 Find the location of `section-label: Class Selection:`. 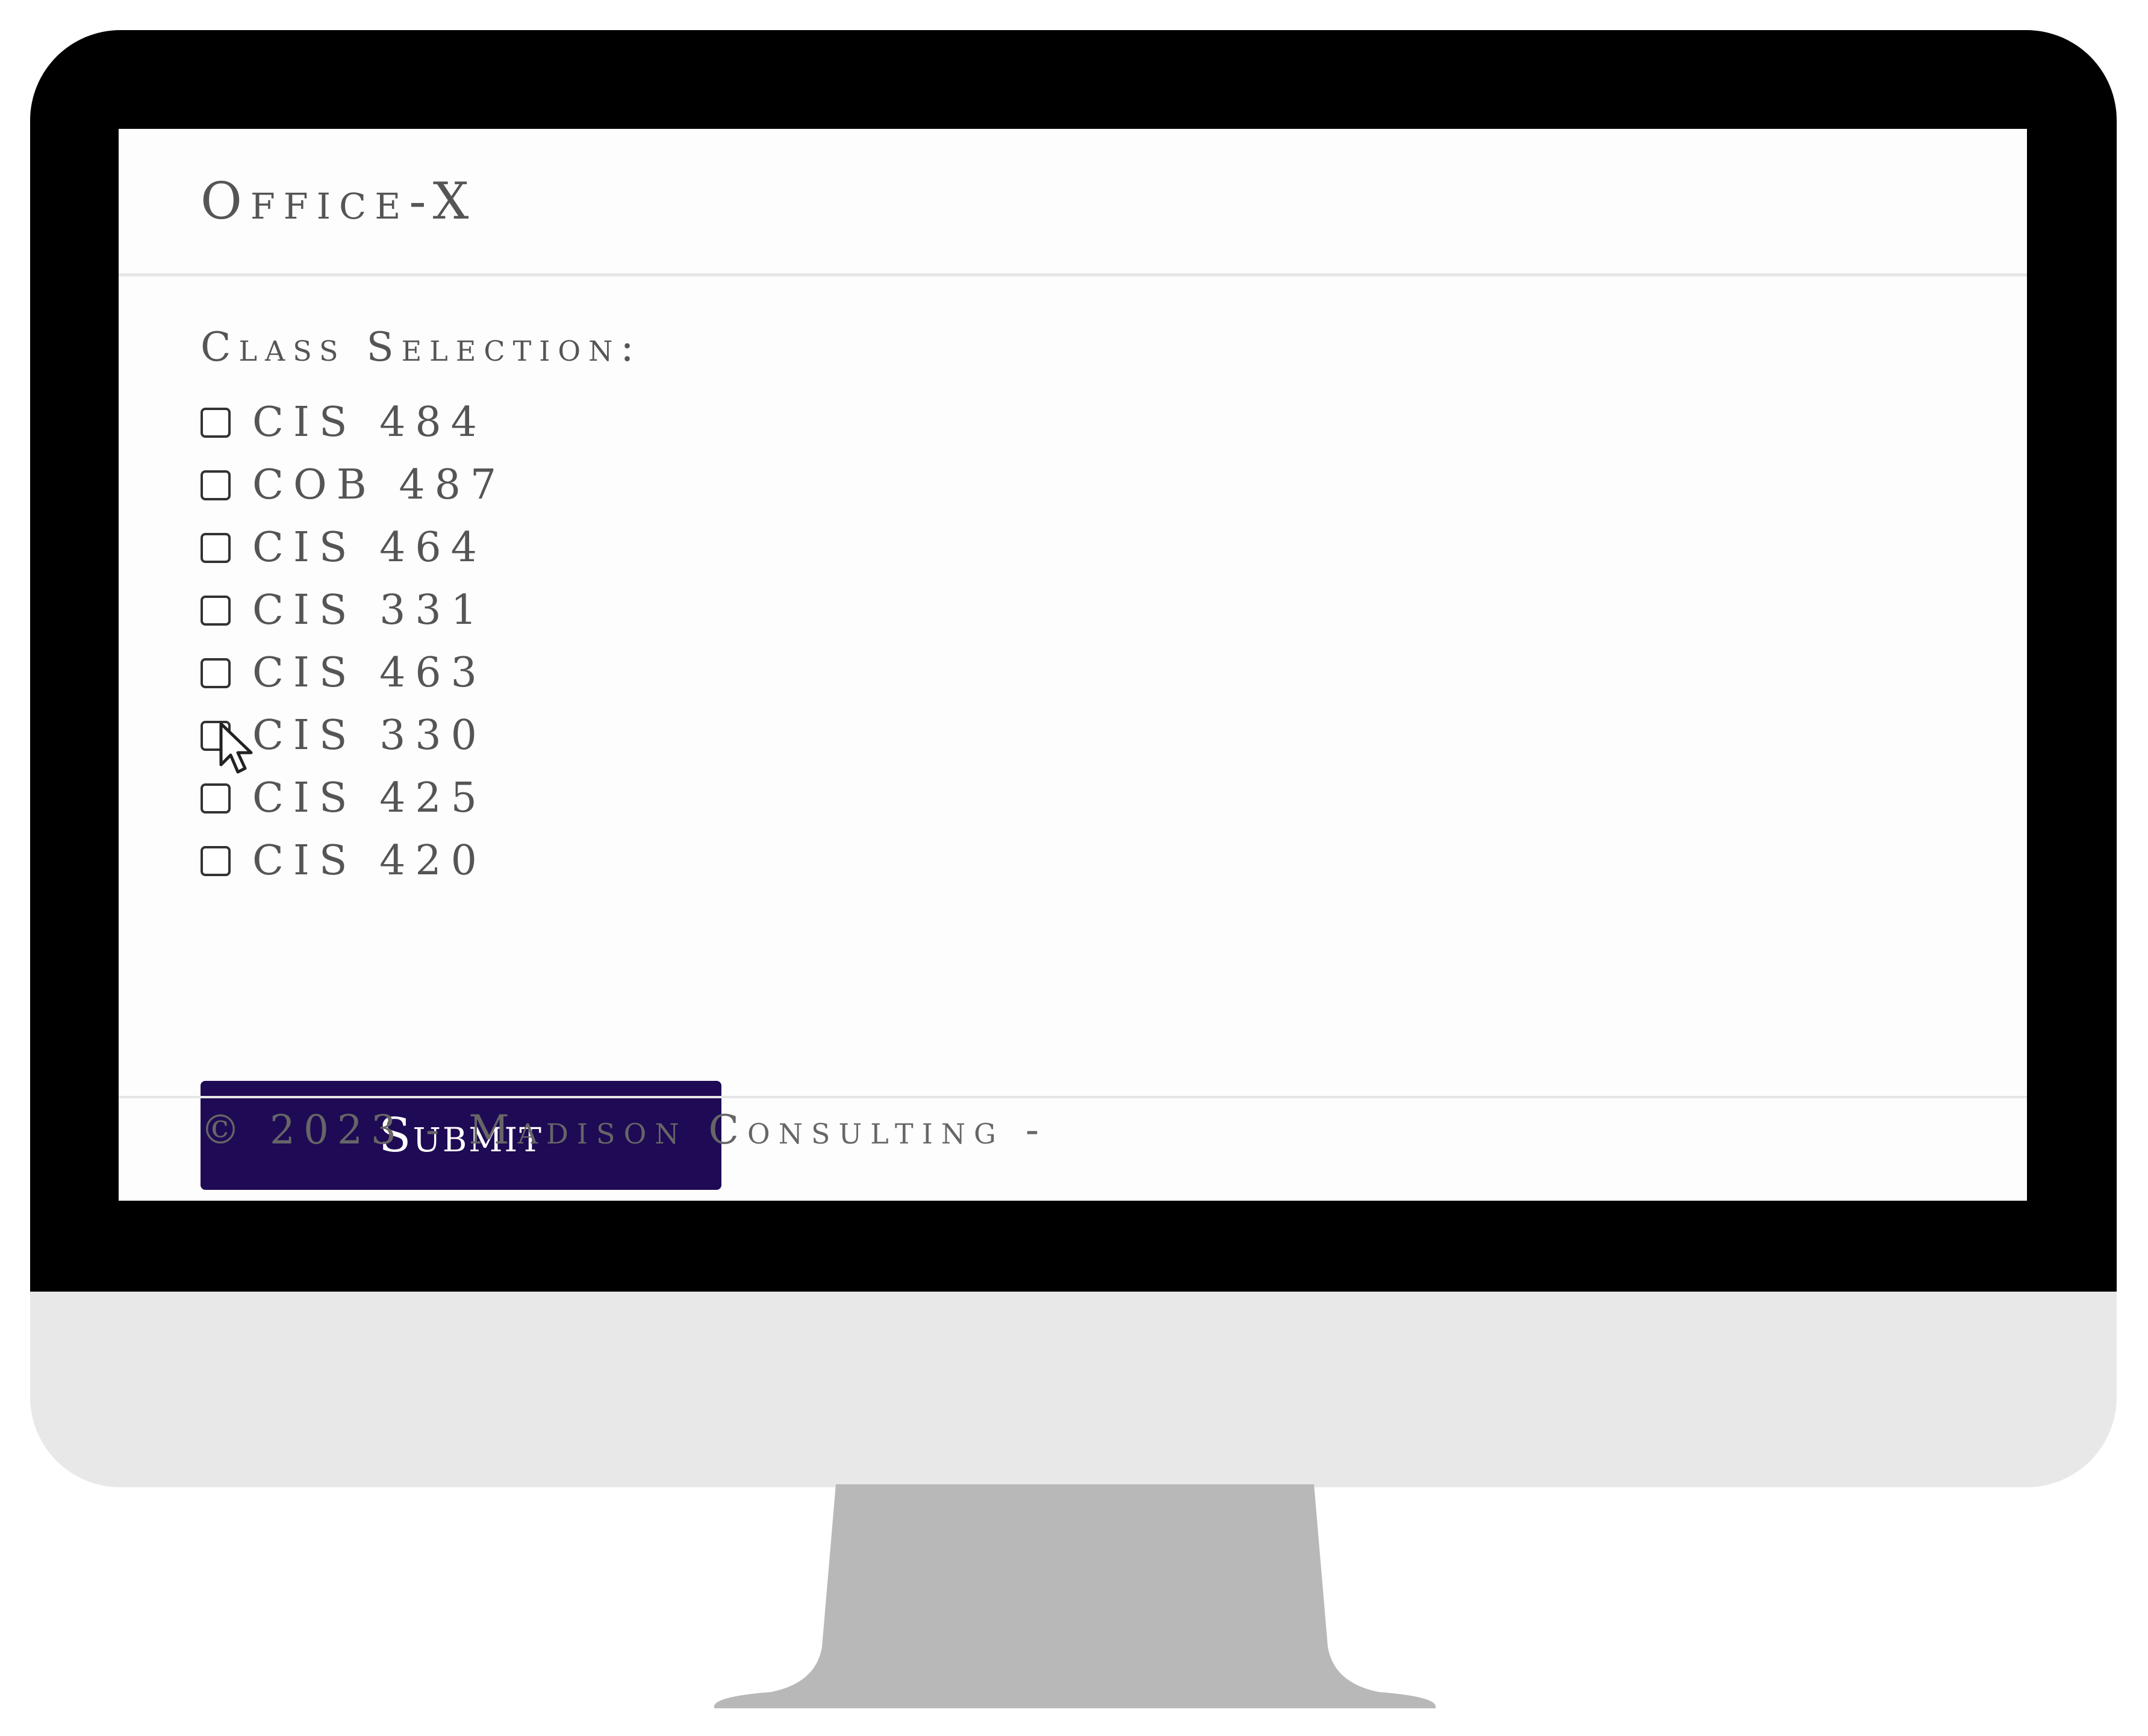

section-label: Class Selection: is located at coordinates (422, 347).